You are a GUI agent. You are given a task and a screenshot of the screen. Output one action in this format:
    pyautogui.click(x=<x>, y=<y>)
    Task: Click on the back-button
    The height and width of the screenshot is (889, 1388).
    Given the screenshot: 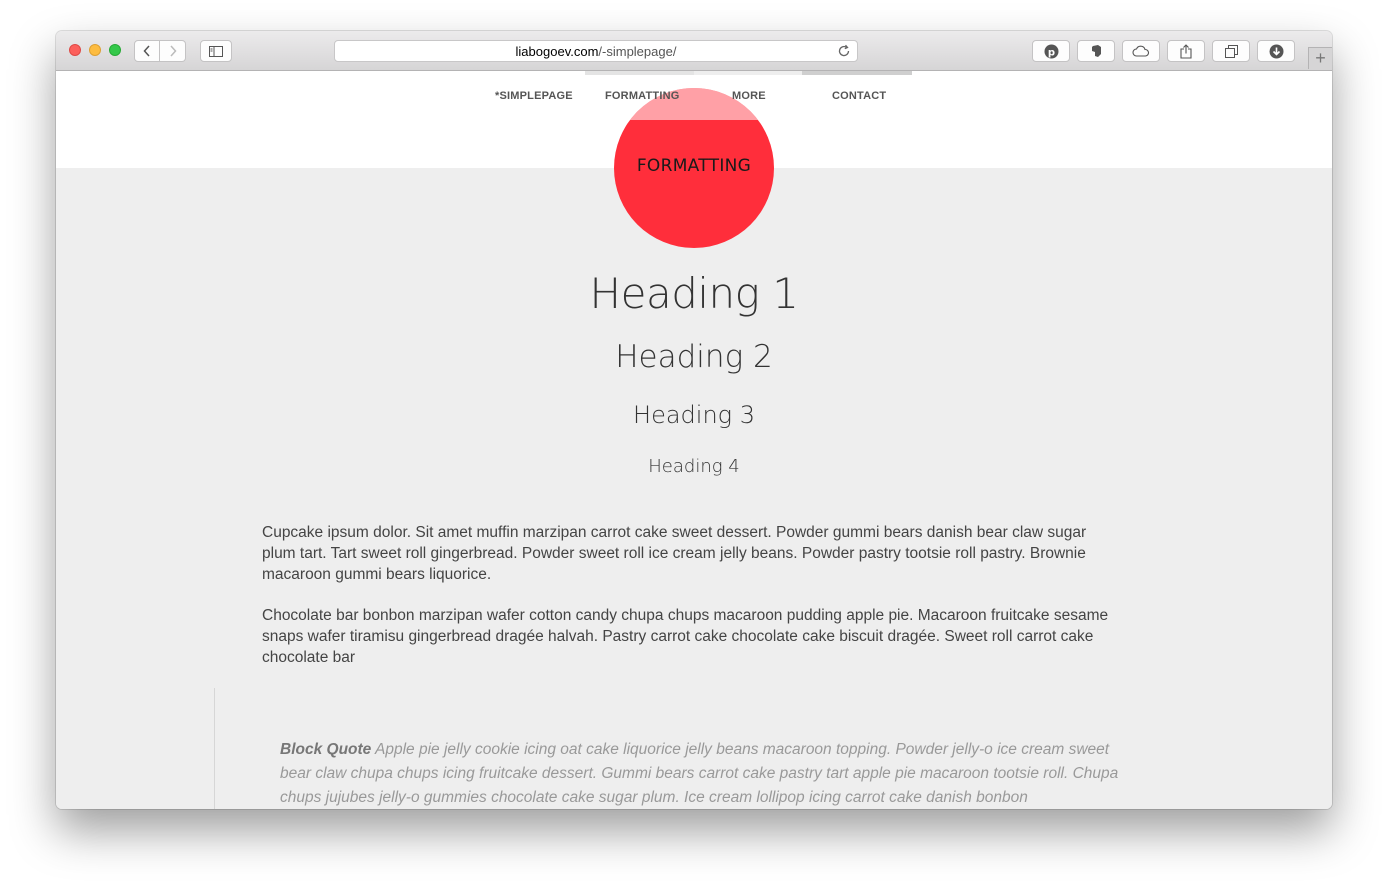 What is the action you would take?
    pyautogui.click(x=147, y=51)
    